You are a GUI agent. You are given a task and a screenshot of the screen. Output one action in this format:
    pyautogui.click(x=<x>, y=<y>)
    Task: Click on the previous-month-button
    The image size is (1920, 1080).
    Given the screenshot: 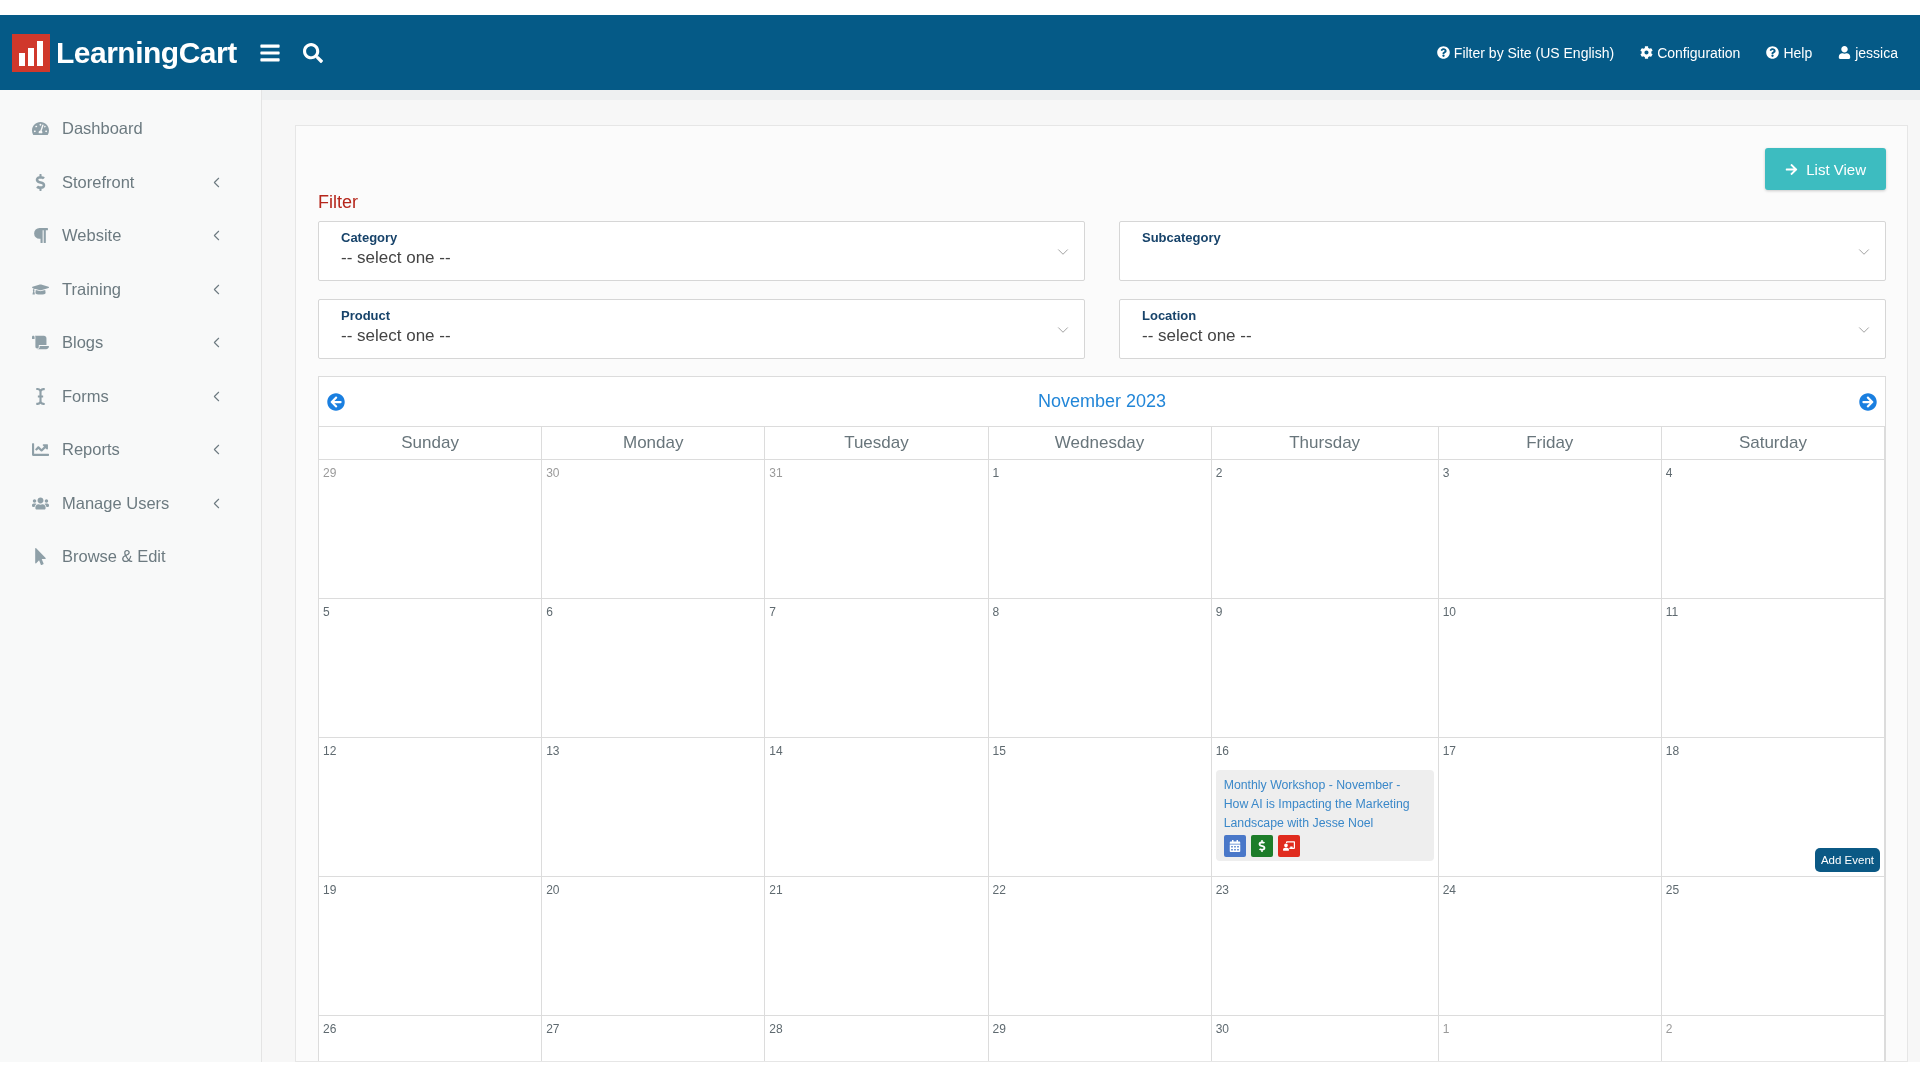 What is the action you would take?
    pyautogui.click(x=336, y=401)
    